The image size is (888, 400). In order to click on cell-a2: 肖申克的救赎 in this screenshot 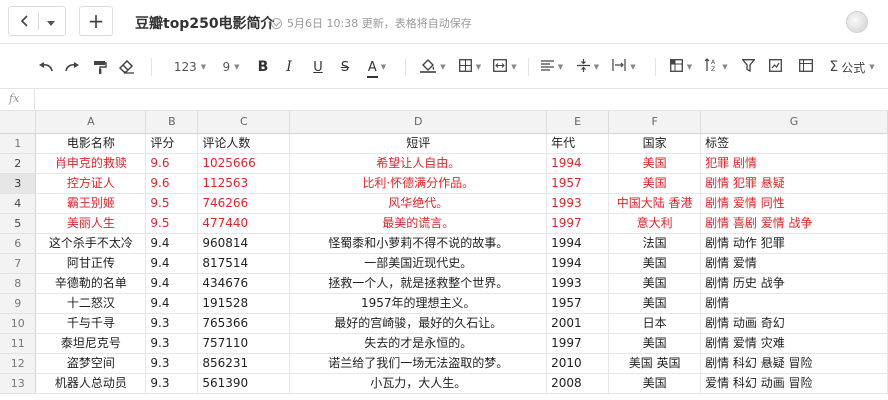, I will do `click(91, 163)`.